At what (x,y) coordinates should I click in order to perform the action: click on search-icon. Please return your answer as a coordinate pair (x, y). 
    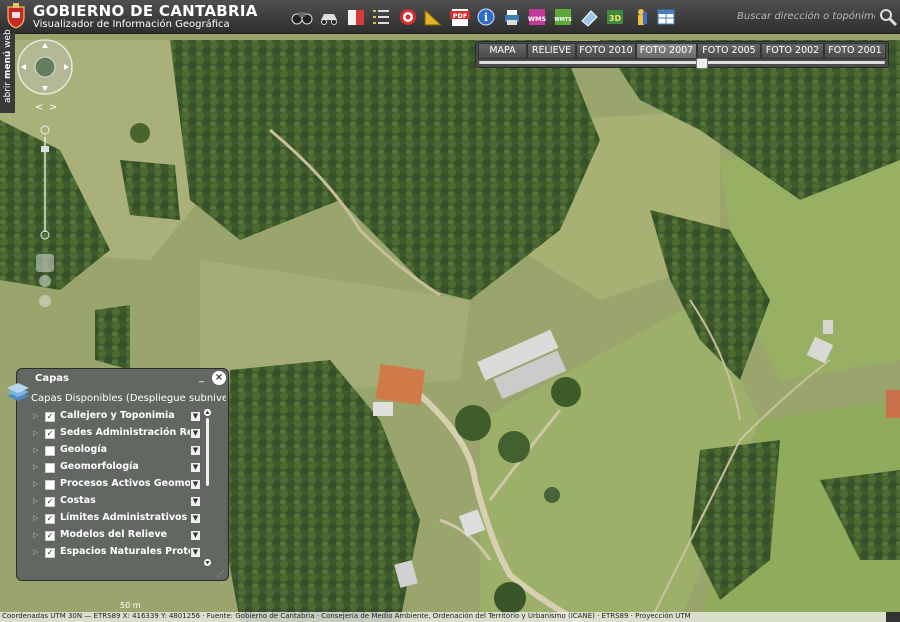
    Looking at the image, I should click on (888, 17).